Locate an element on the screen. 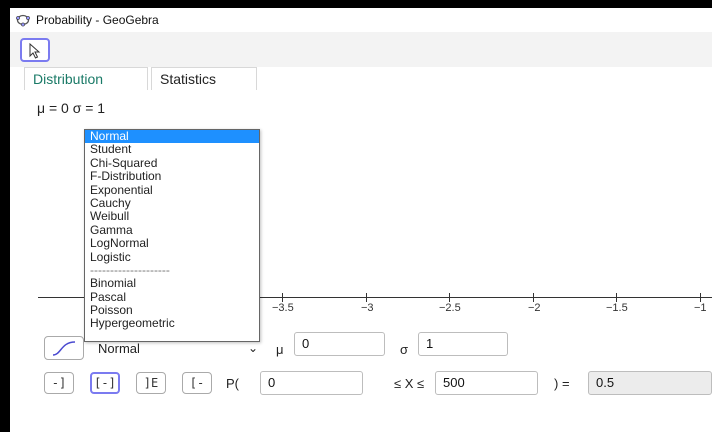 This screenshot has height=432, width=712. dropdown-item-hypergeometric: Hypergeometric is located at coordinates (172, 324).